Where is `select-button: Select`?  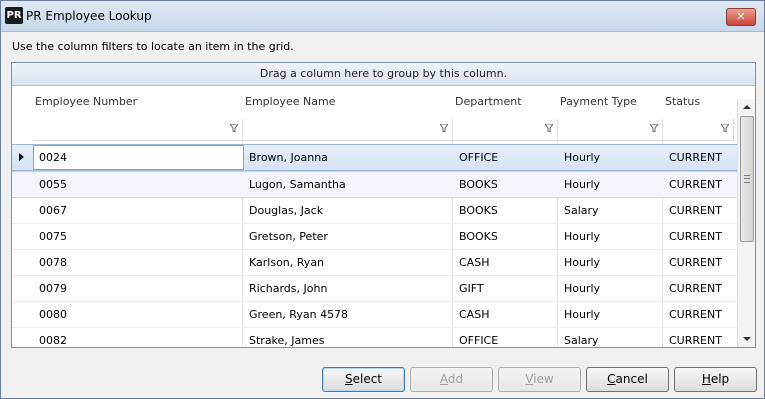 select-button: Select is located at coordinates (363, 379).